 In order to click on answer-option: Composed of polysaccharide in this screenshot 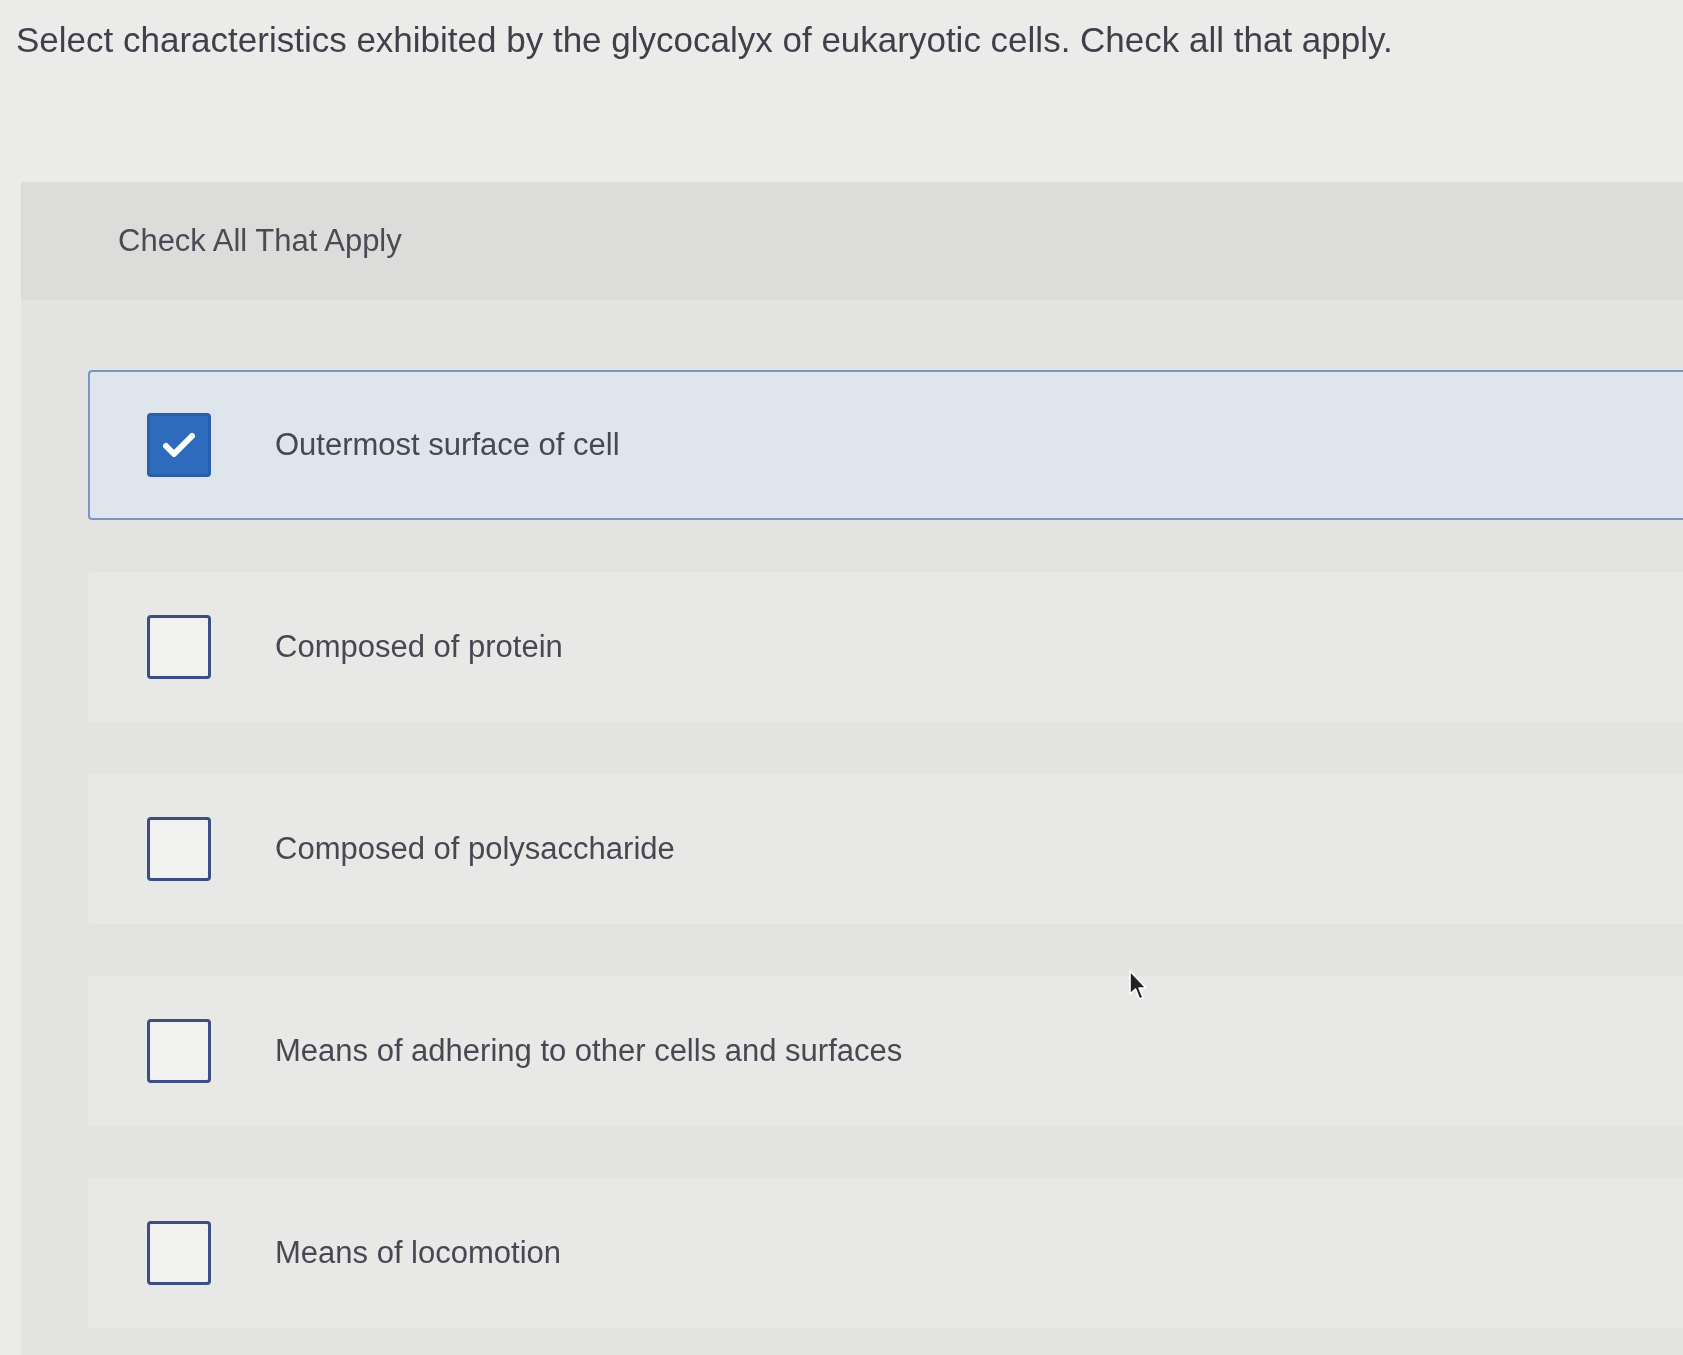, I will do `click(885, 849)`.